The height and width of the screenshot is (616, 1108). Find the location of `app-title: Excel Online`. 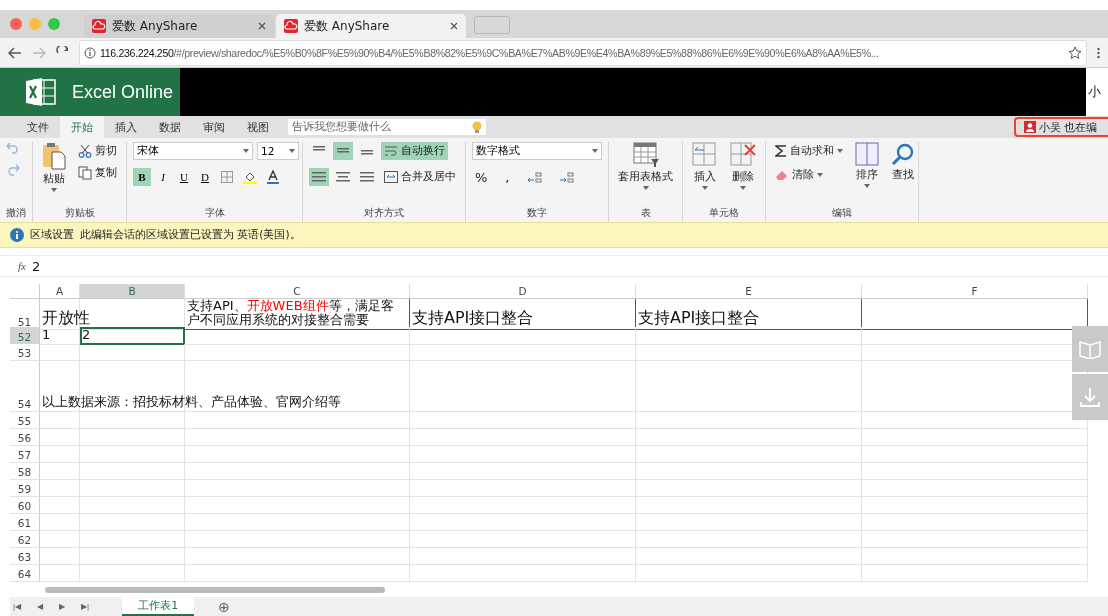

app-title: Excel Online is located at coordinates (123, 92).